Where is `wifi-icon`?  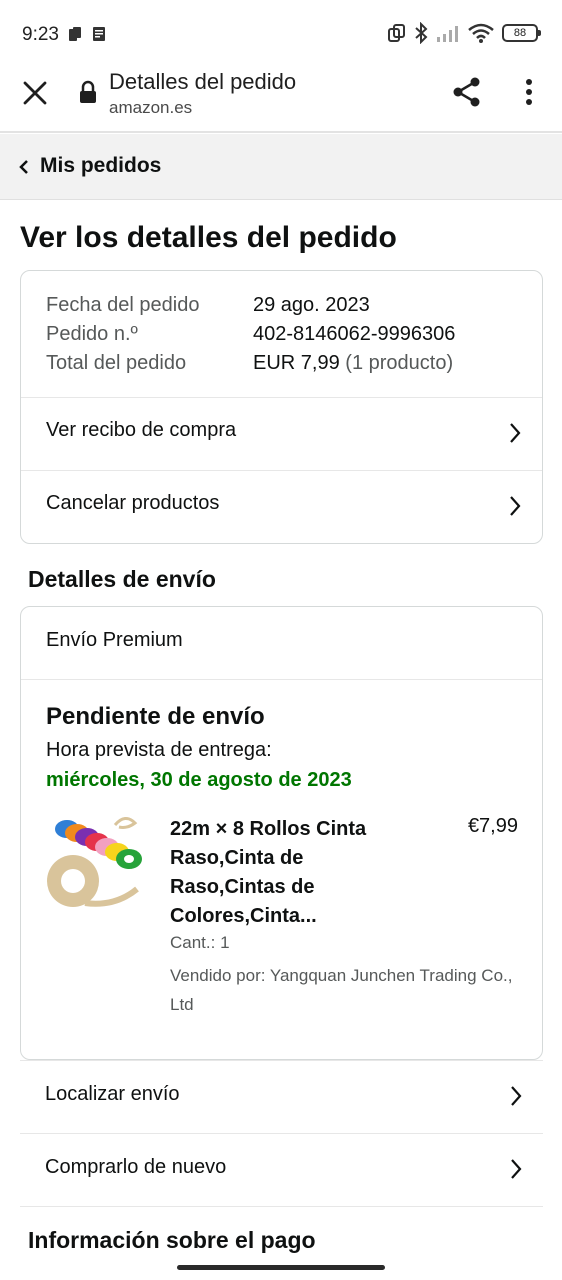 wifi-icon is located at coordinates (481, 33).